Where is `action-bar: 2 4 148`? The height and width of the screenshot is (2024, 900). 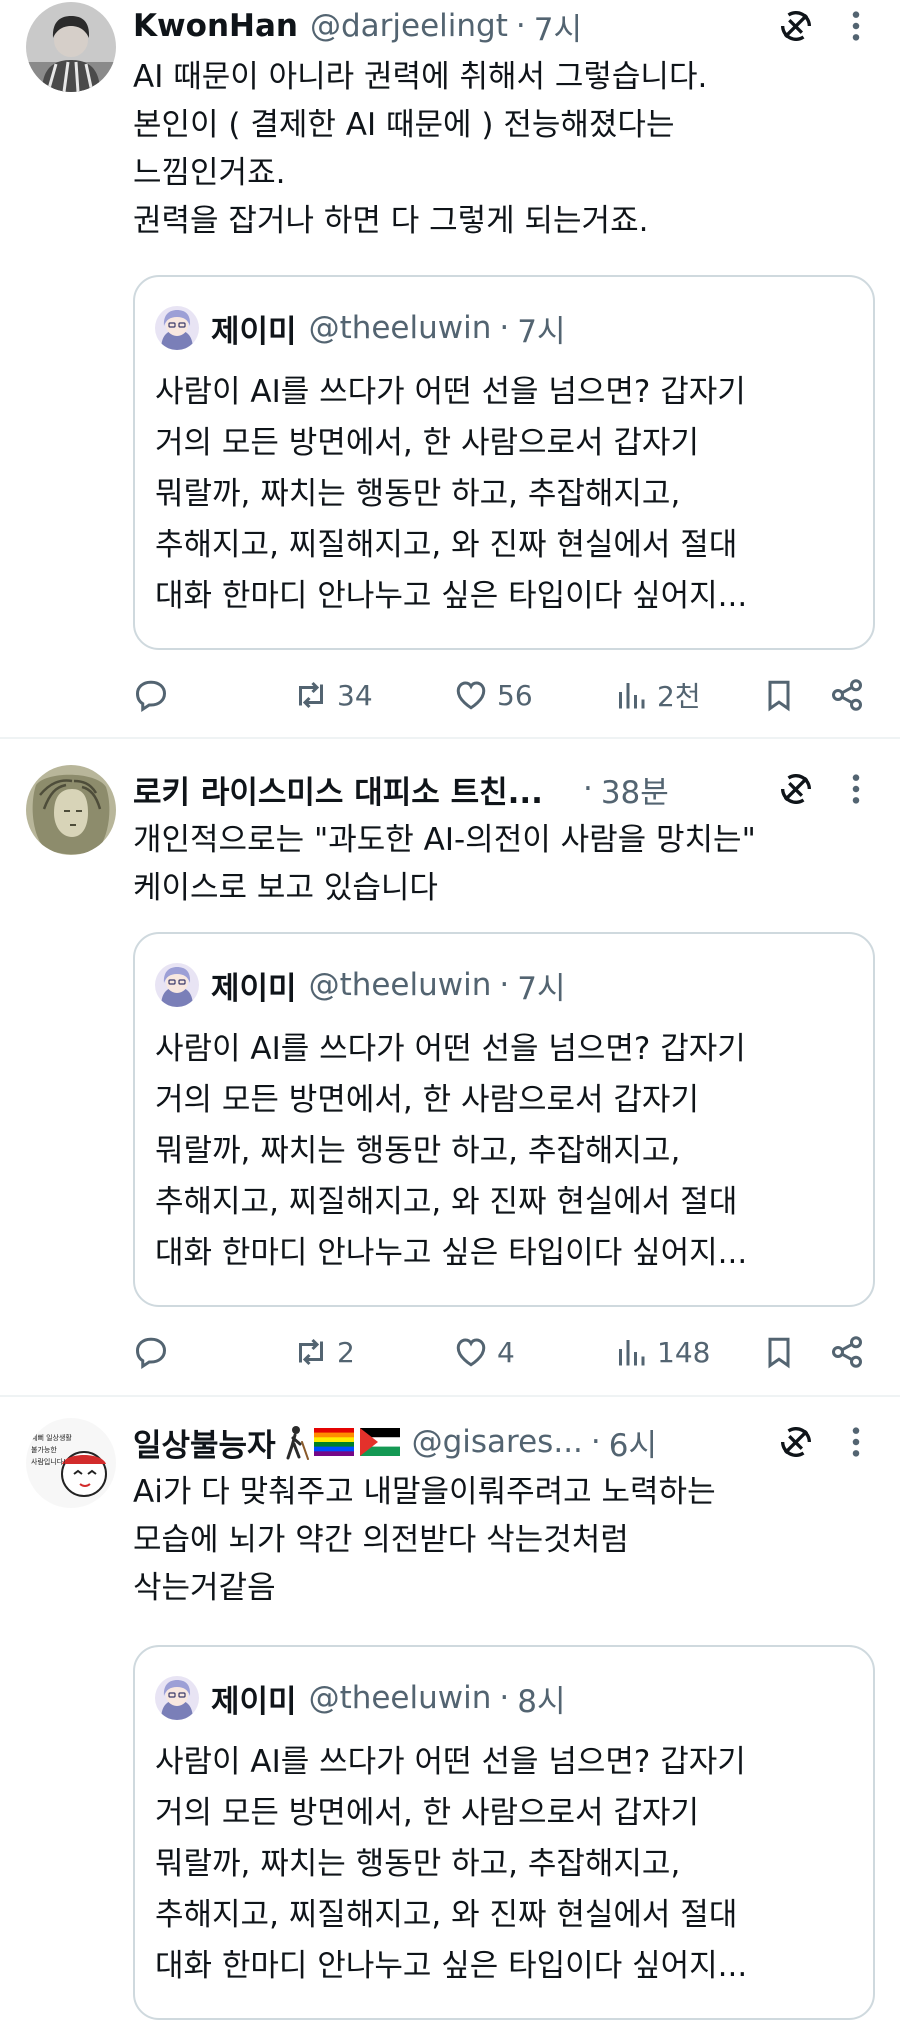
action-bar: 2 4 148 is located at coordinates (503, 1352).